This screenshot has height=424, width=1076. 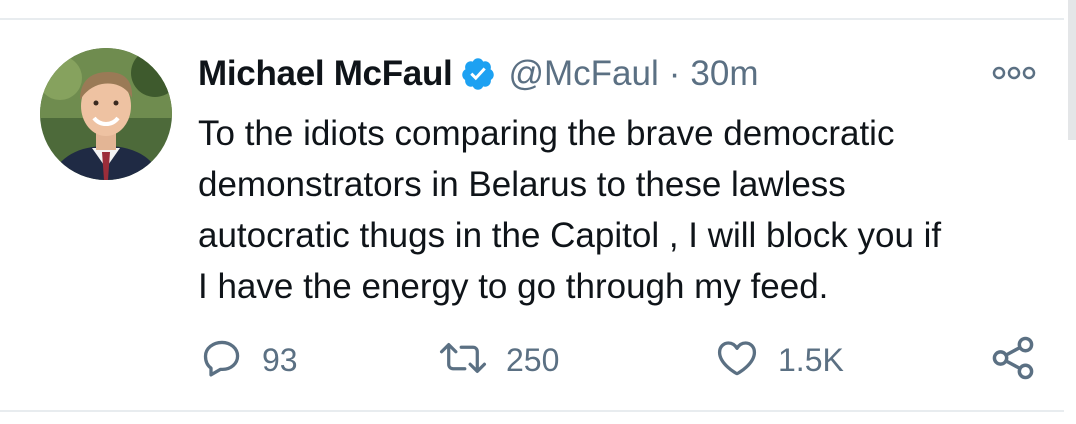 I want to click on top-divider, so click(x=532, y=19).